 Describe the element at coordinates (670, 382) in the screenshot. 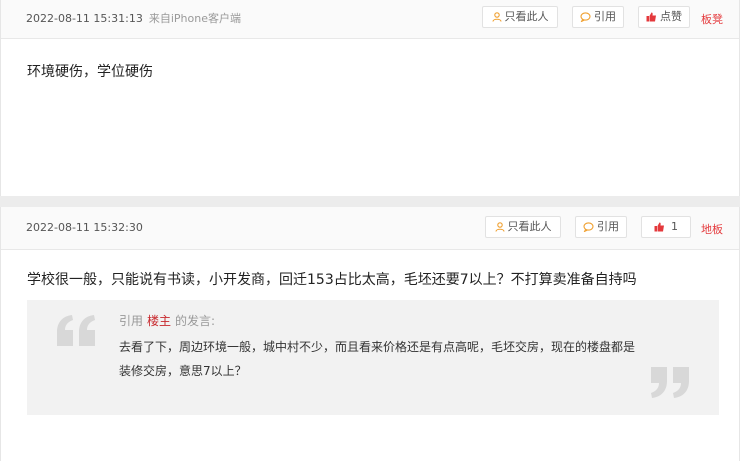

I see `quote-close-icon` at that location.